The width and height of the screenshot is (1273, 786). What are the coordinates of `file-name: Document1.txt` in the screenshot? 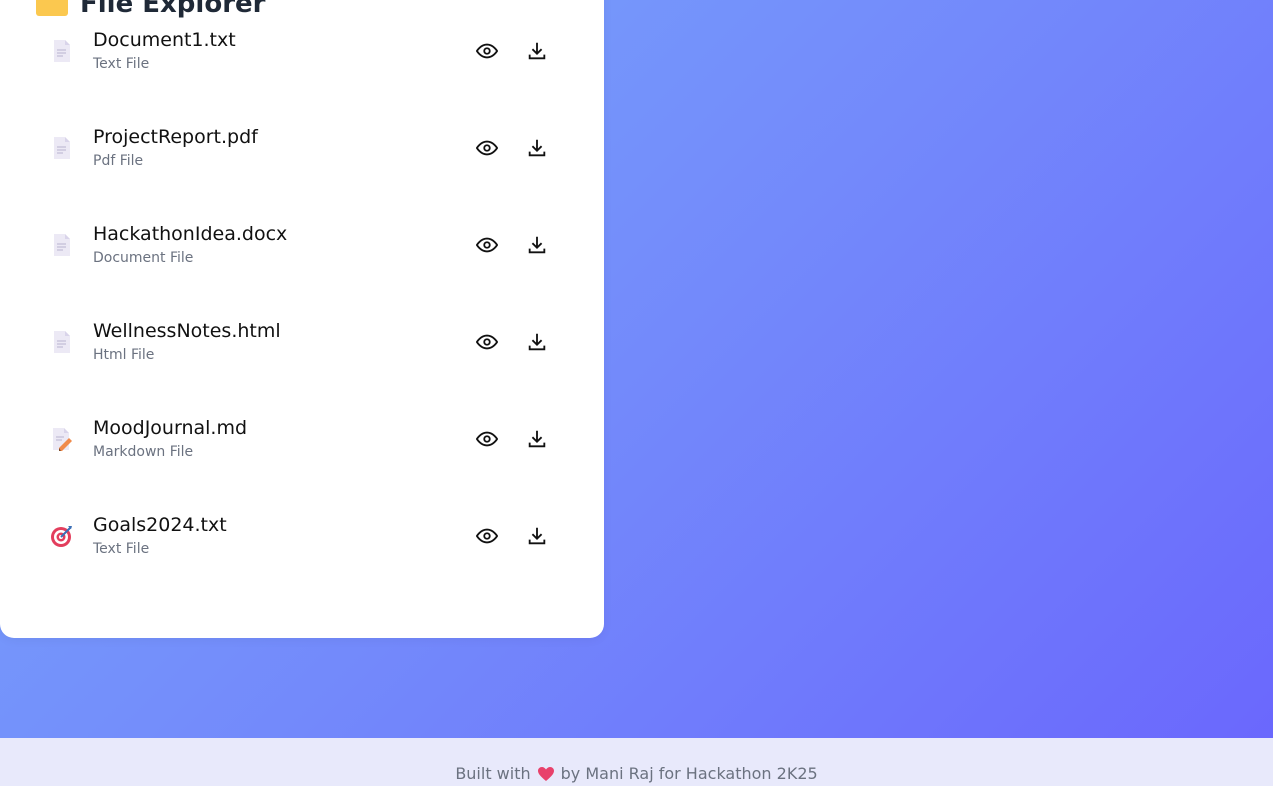 It's located at (164, 40).